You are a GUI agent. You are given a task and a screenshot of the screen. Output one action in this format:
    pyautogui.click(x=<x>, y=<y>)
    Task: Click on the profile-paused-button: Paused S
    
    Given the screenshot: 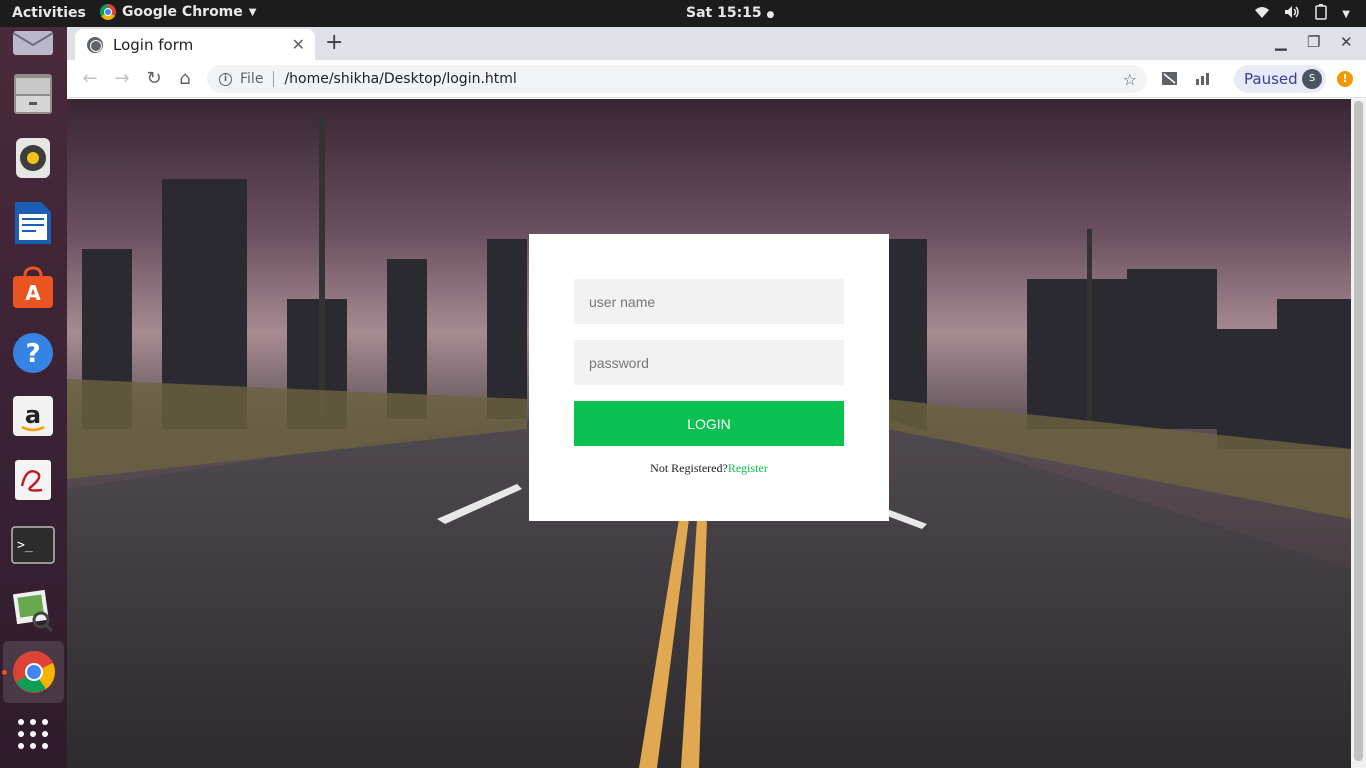 What is the action you would take?
    pyautogui.click(x=1280, y=79)
    